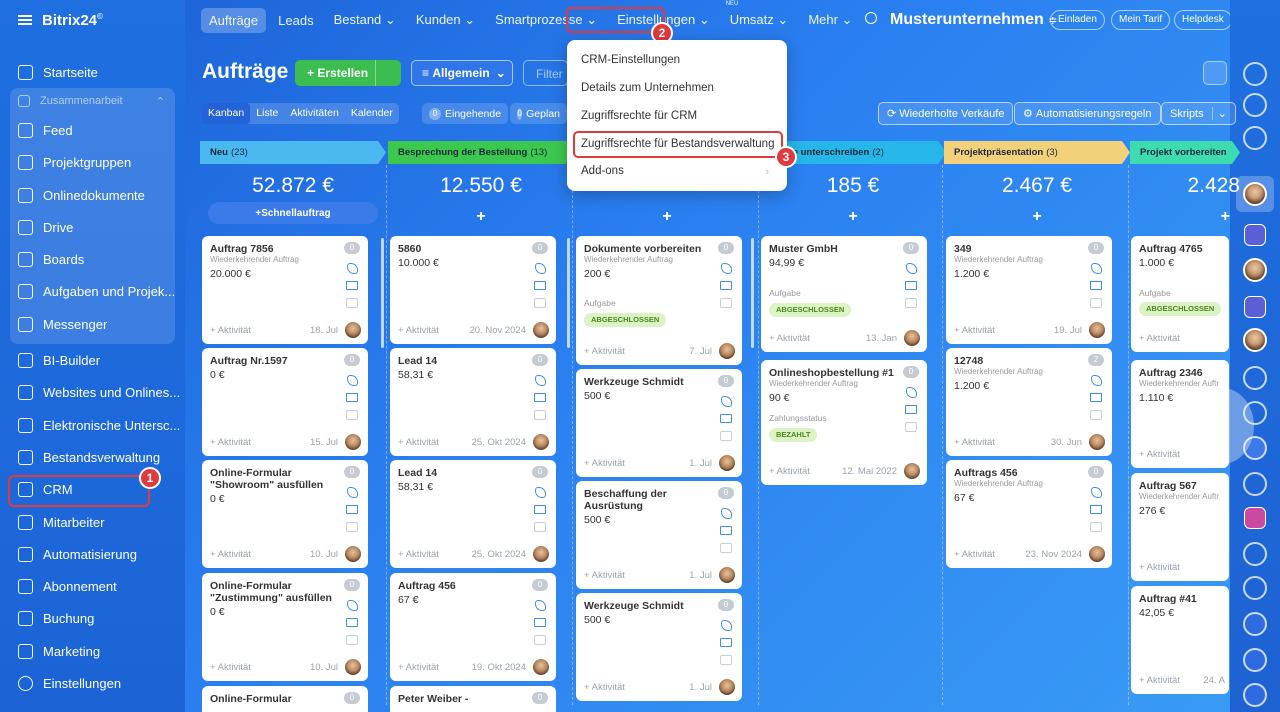  I want to click on sidebar-item-einstellungen: Einstellungen, so click(92, 683).